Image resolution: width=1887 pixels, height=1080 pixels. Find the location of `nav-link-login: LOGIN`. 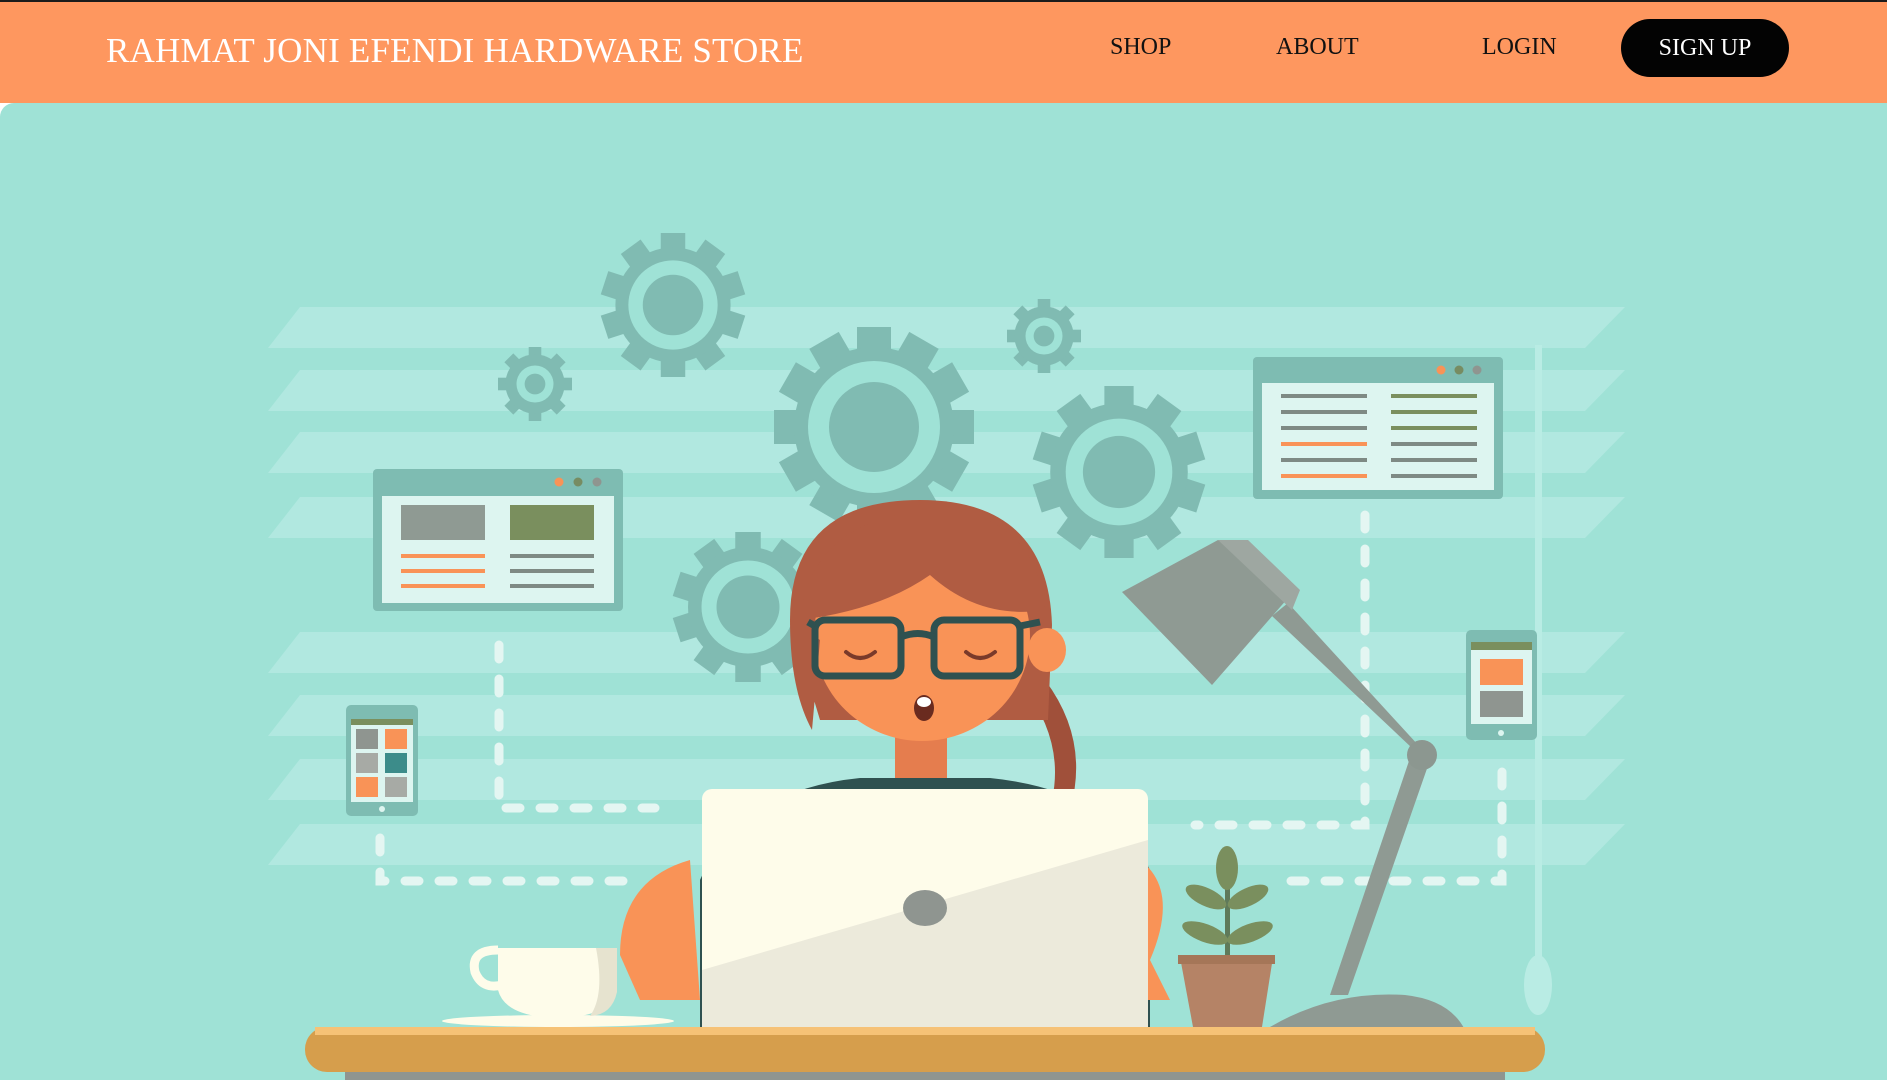

nav-link-login: LOGIN is located at coordinates (1519, 47).